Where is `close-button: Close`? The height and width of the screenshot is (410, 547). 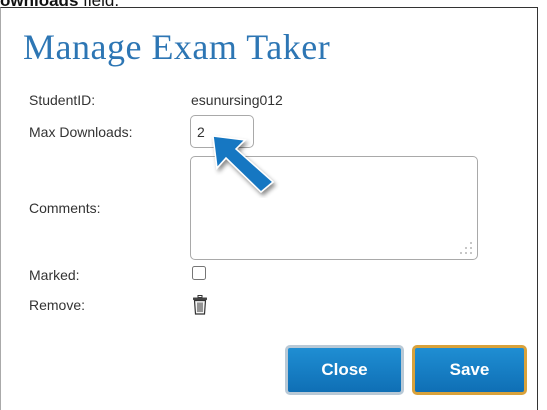 close-button: Close is located at coordinates (344, 370).